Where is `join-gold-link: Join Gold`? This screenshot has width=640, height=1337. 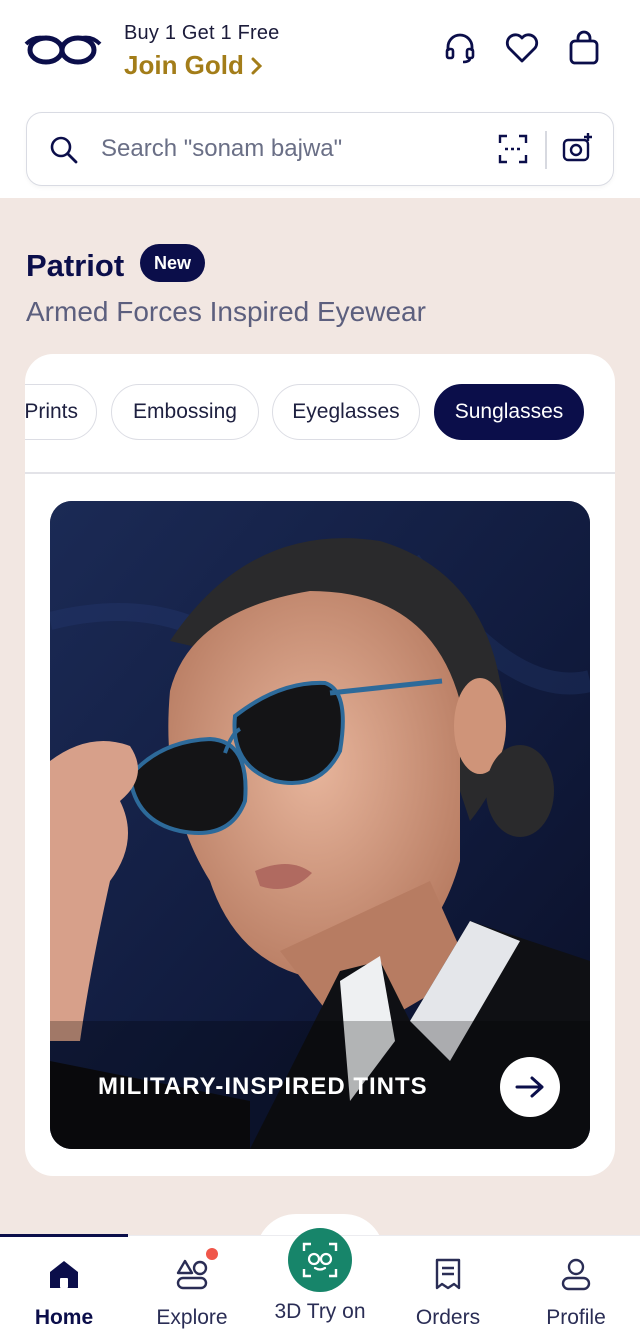
join-gold-link: Join Gold is located at coordinates (194, 65).